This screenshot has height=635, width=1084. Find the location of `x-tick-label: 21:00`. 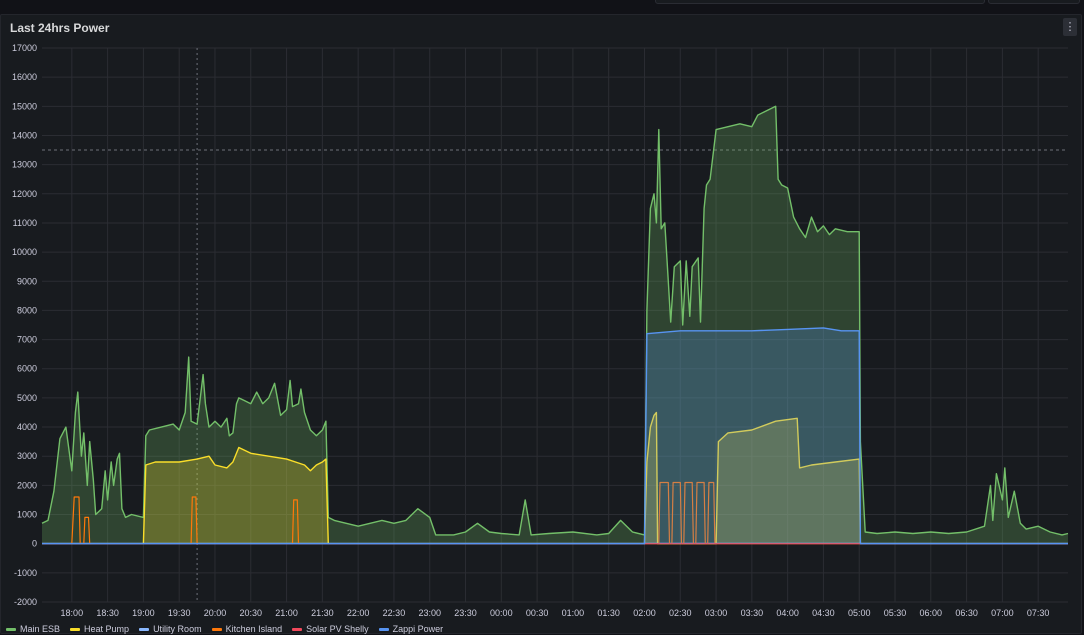

x-tick-label: 21:00 is located at coordinates (286, 613).